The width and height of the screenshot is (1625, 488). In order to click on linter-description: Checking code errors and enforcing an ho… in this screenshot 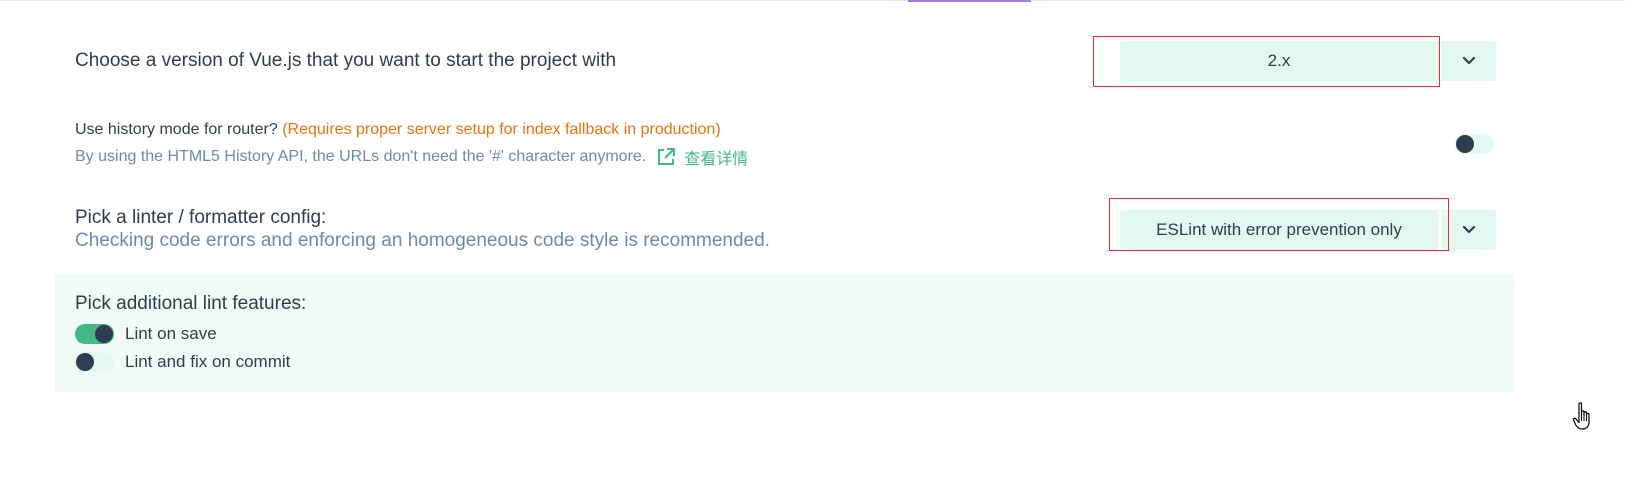, I will do `click(422, 240)`.